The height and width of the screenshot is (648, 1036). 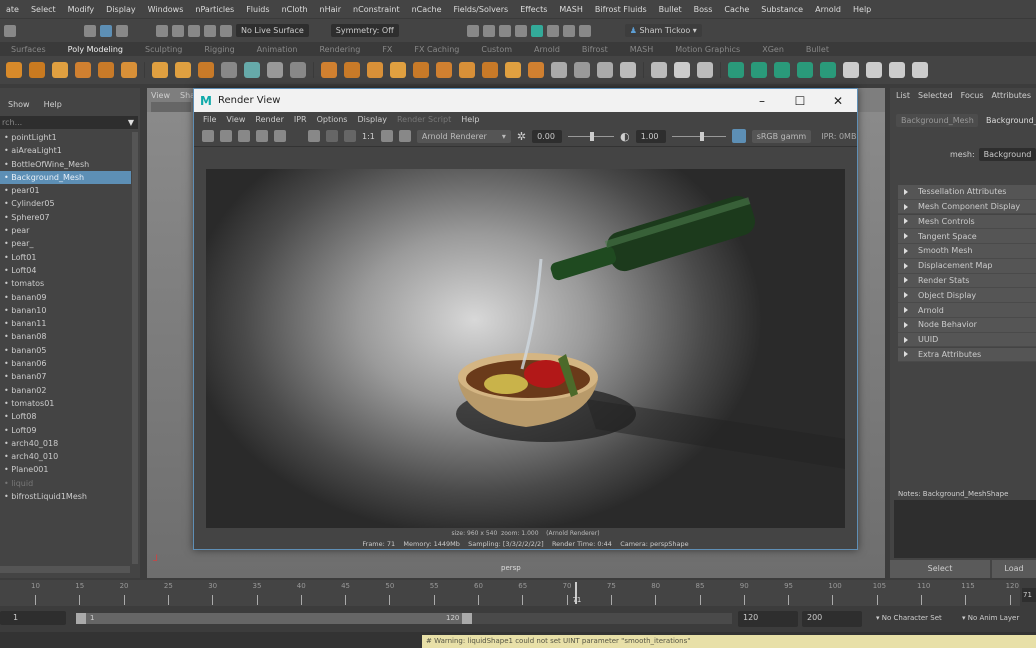 I want to click on shelf-tab-bullet: Bullet, so click(x=817, y=49).